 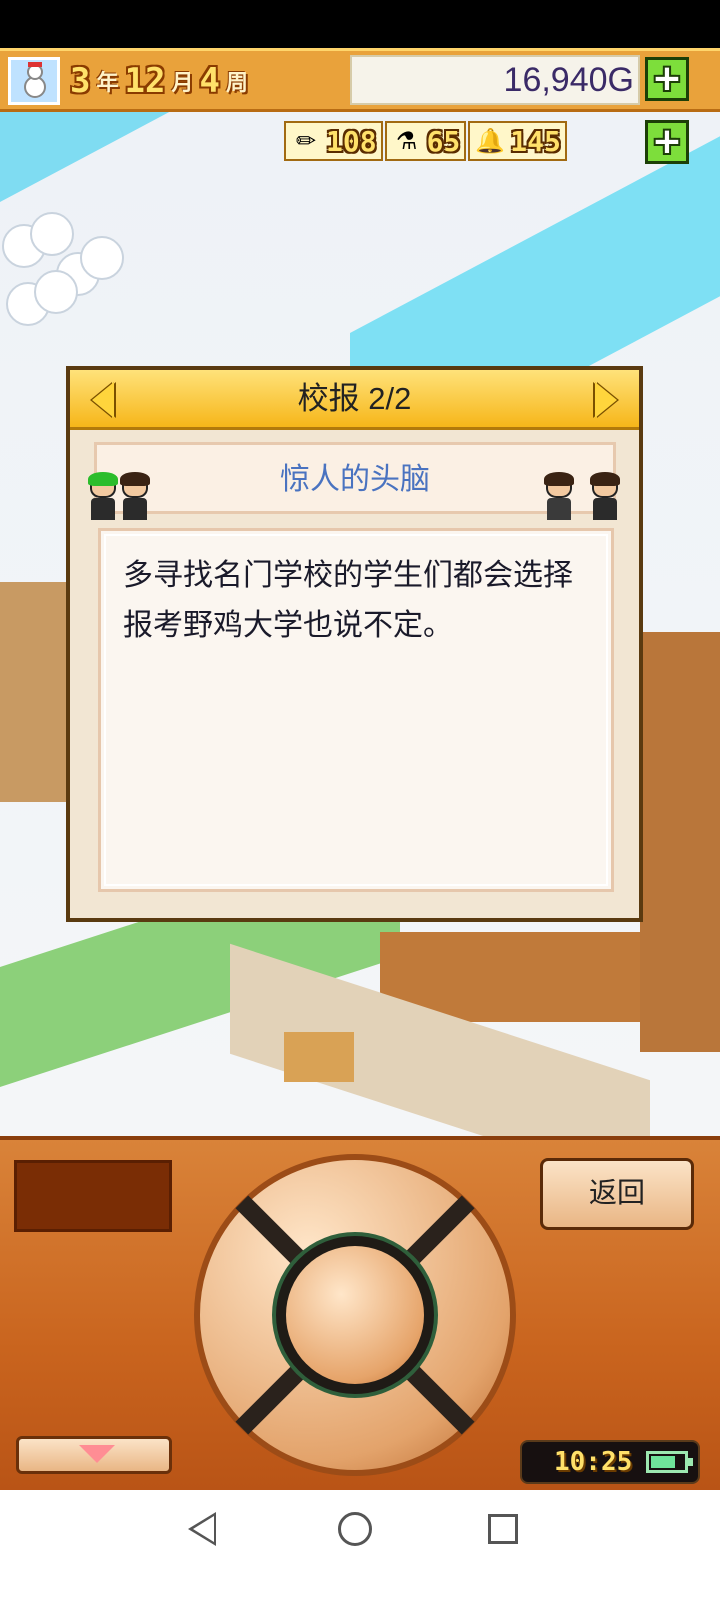 I want to click on month-value: 12, so click(x=145, y=81).